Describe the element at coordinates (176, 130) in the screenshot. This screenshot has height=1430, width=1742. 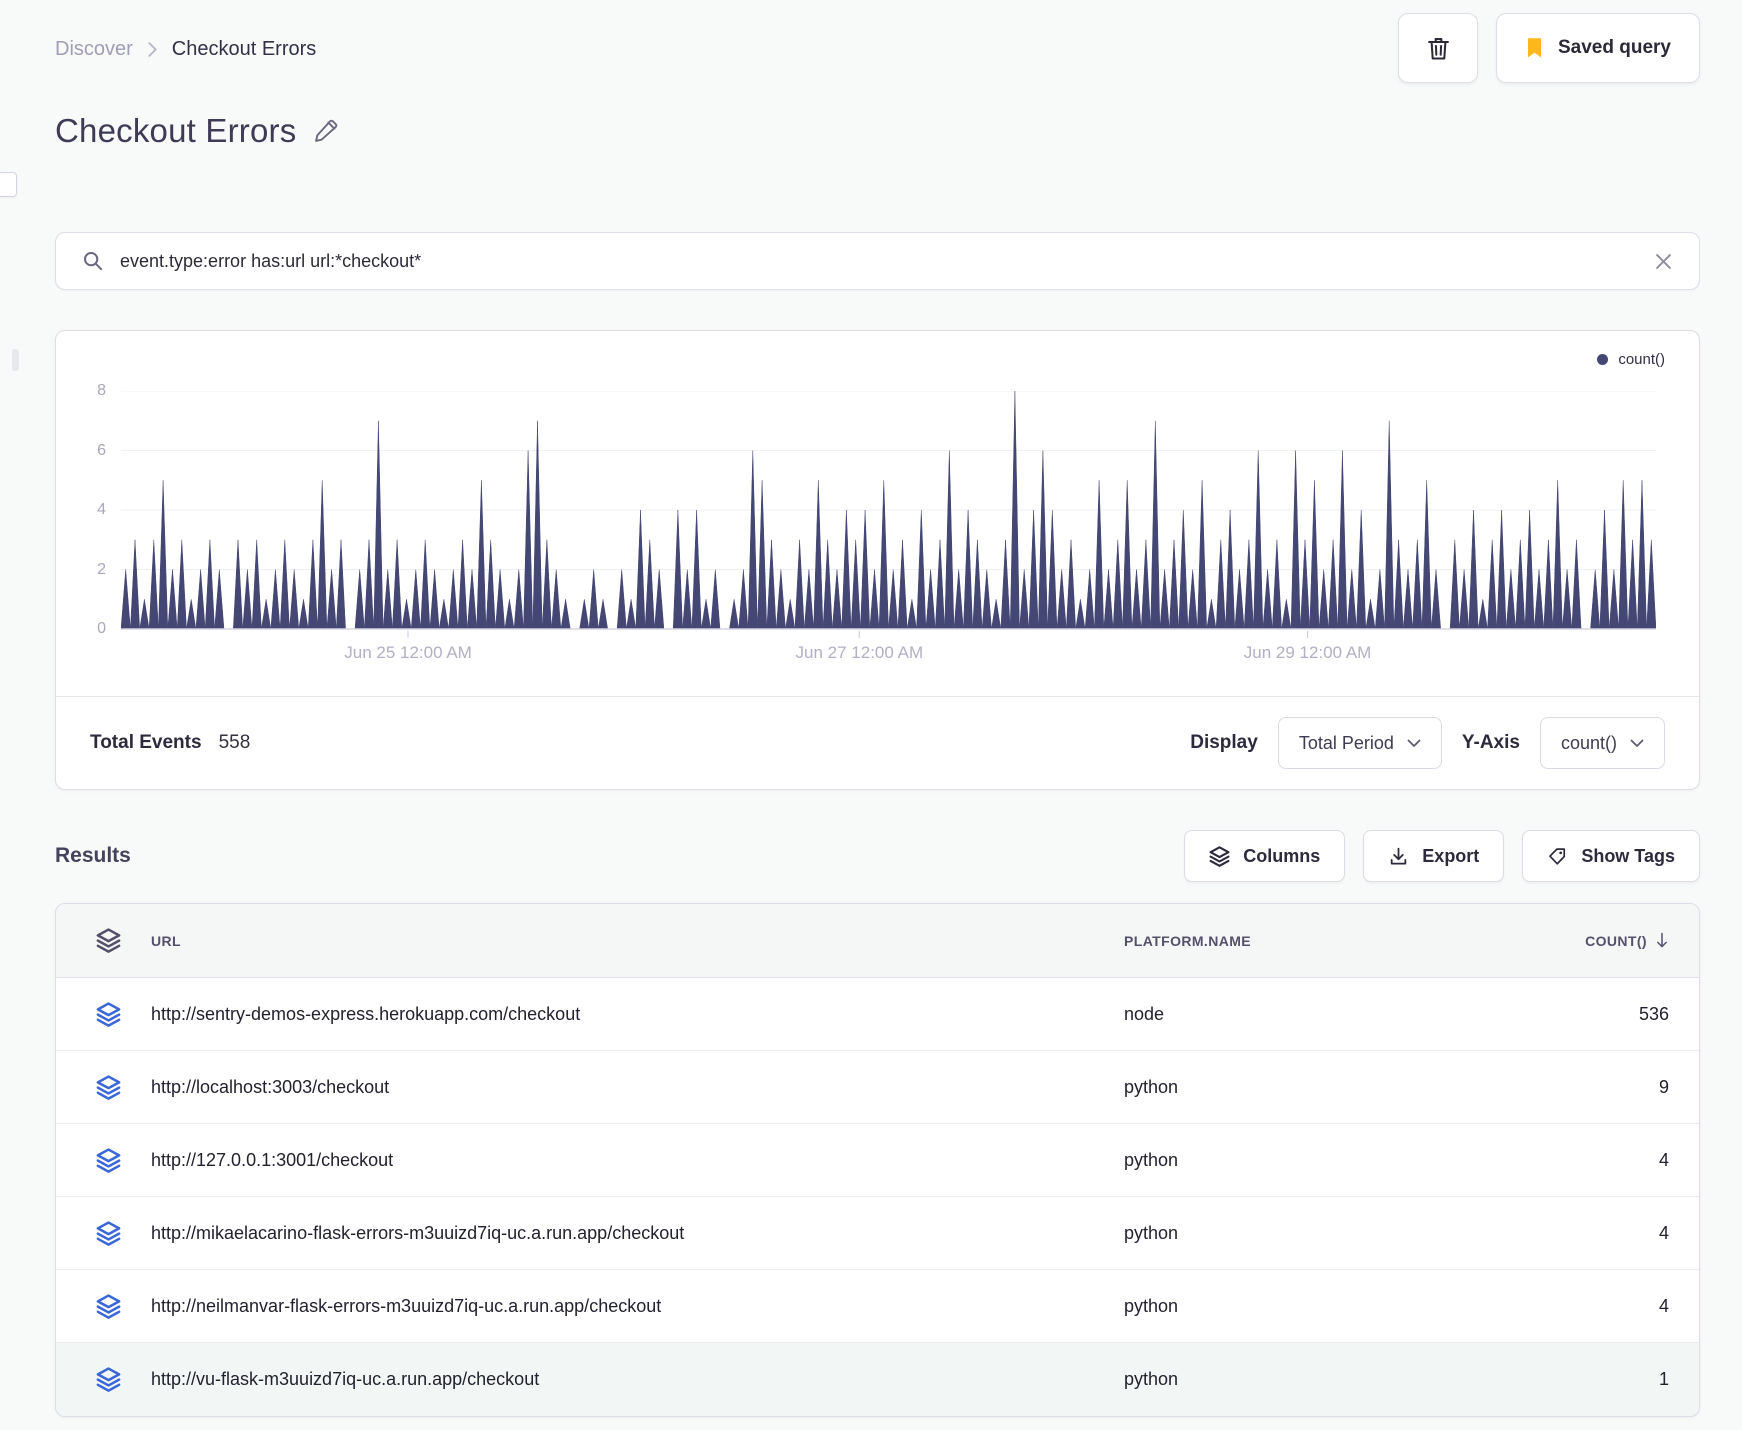
I see `page-title: Checkout Errors` at that location.